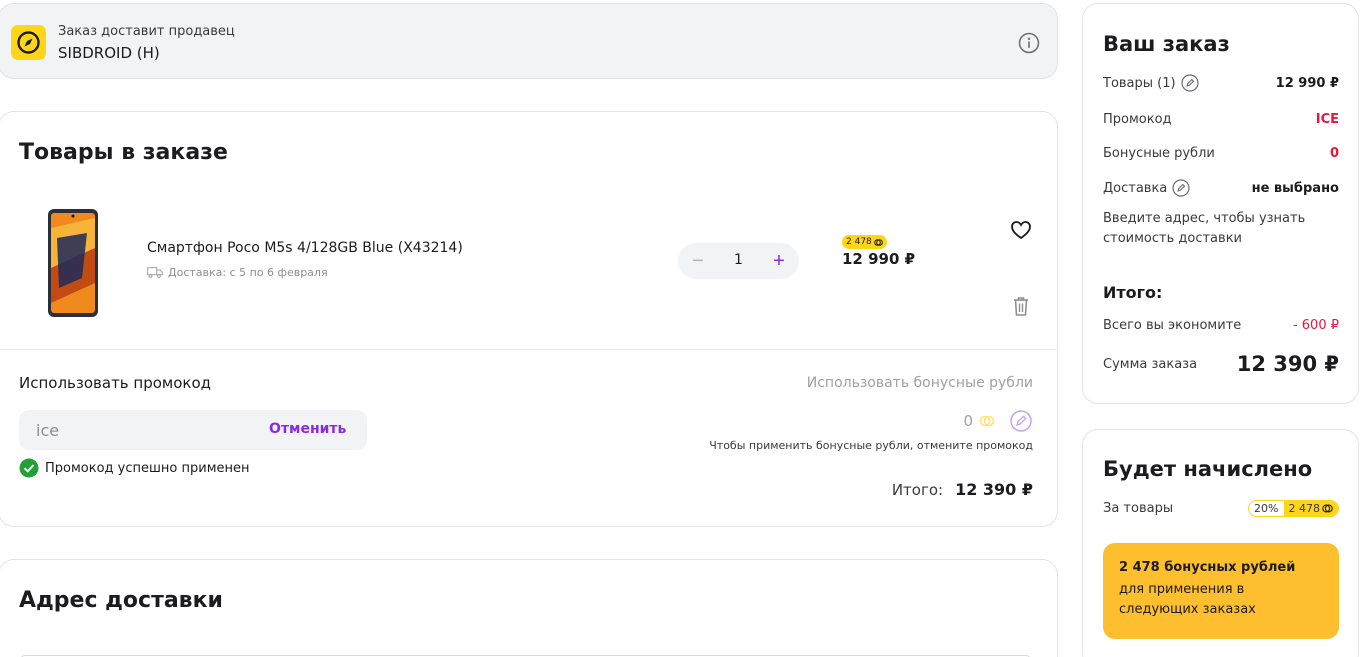 The width and height of the screenshot is (1363, 657). I want to click on order-sum-value: 12 390 ₽, so click(1287, 364).